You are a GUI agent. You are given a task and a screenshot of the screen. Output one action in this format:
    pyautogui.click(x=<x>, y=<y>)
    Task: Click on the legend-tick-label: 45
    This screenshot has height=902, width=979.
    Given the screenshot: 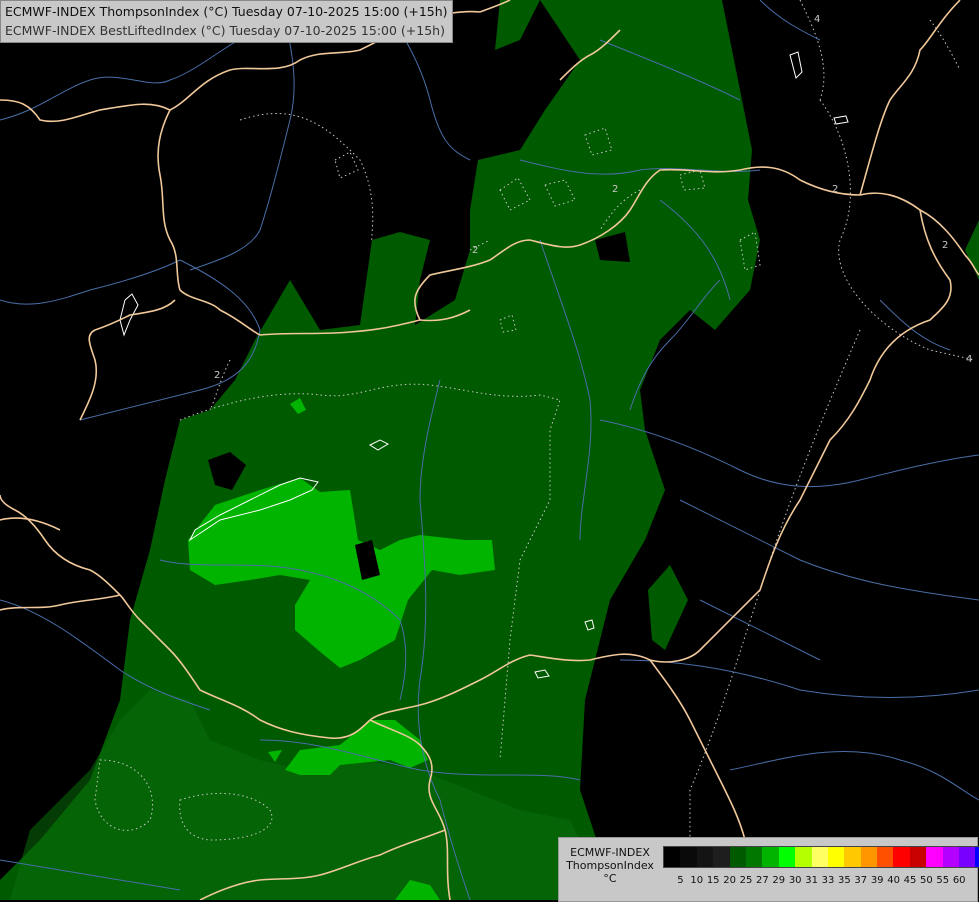 What is the action you would take?
    pyautogui.click(x=910, y=880)
    